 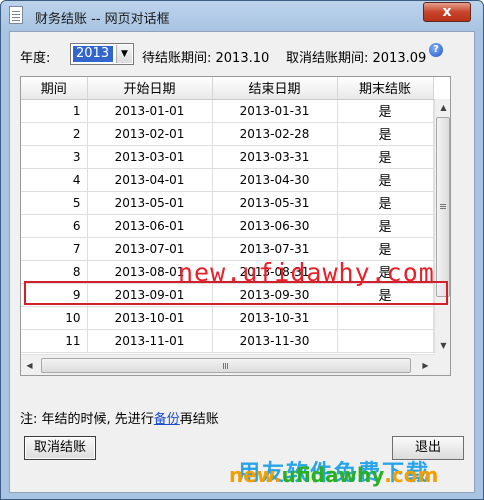 I want to click on period-cell: 10, so click(x=54, y=318).